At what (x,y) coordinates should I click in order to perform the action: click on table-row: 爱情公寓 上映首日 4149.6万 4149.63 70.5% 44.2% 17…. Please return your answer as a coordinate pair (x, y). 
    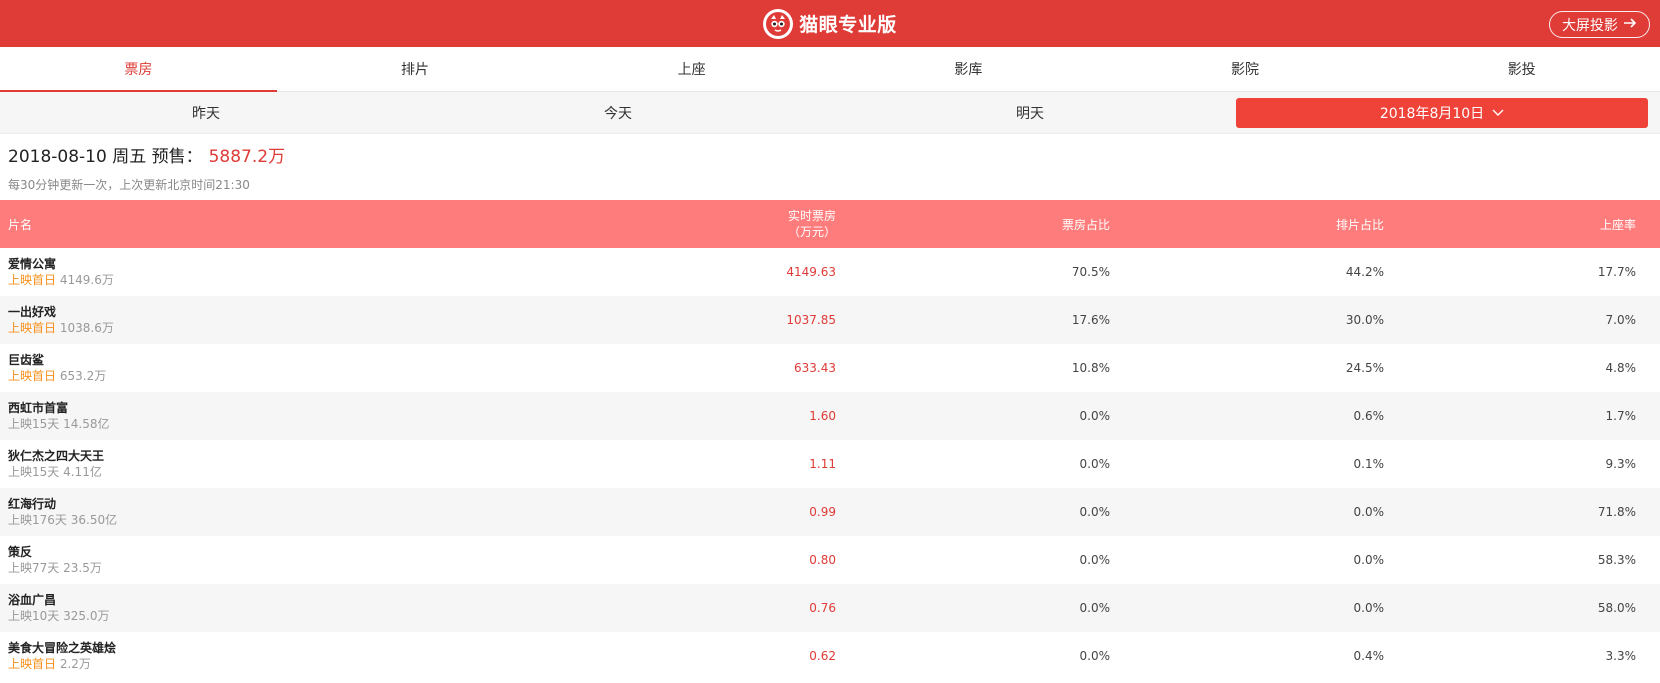
    Looking at the image, I should click on (830, 272).